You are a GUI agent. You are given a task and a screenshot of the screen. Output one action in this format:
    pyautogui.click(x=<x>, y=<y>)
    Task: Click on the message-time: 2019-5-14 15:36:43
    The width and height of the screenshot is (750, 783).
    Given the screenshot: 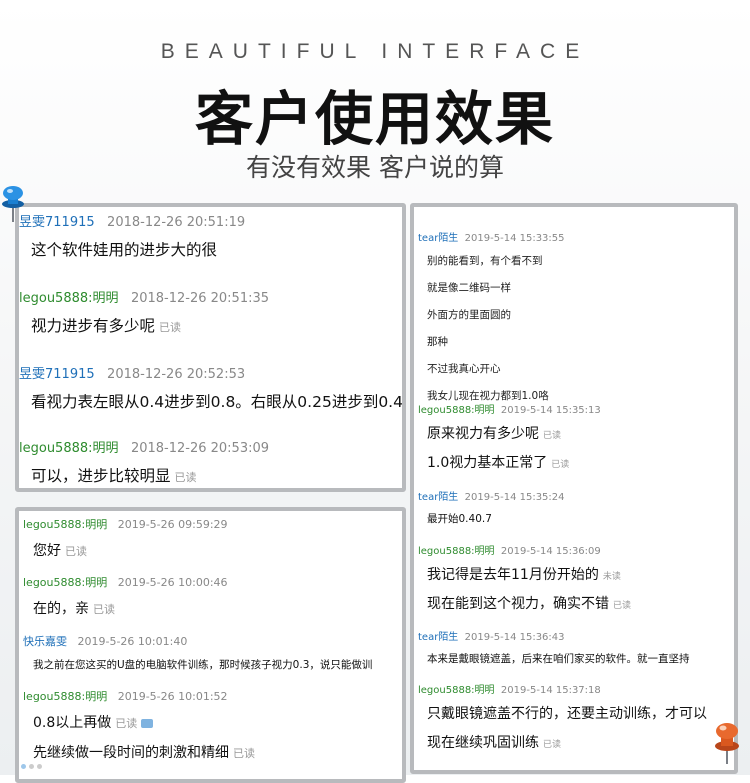 What is the action you would take?
    pyautogui.click(x=514, y=637)
    